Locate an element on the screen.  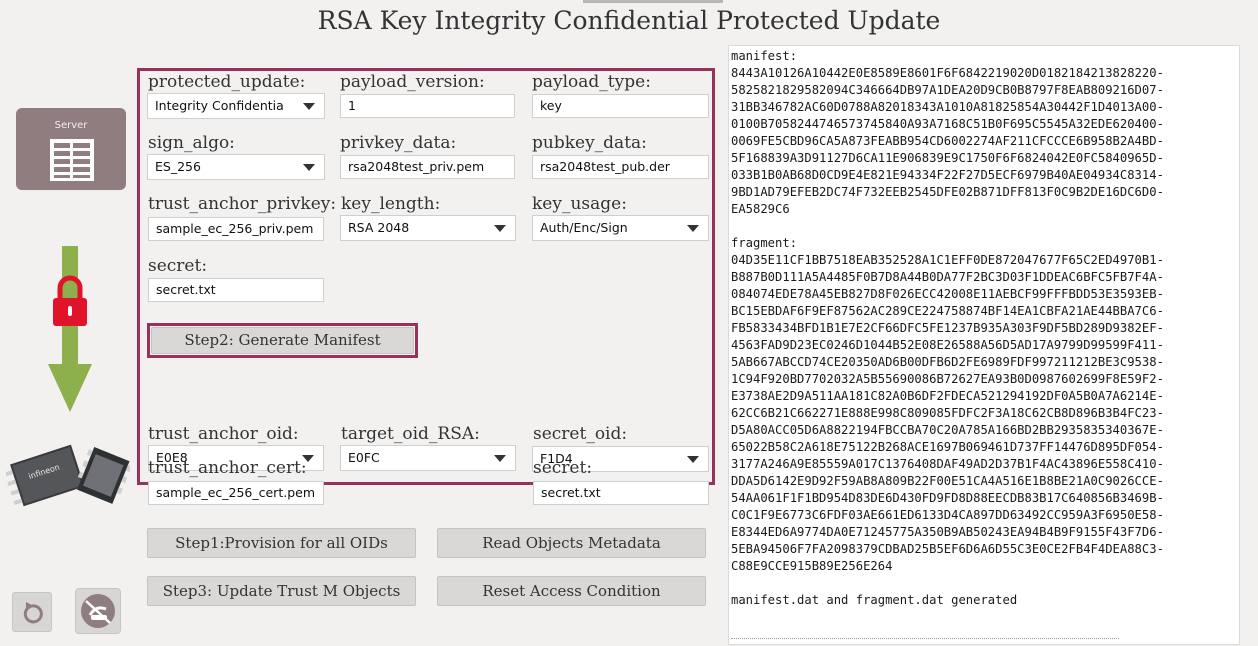
server-label: Server is located at coordinates (71, 125).